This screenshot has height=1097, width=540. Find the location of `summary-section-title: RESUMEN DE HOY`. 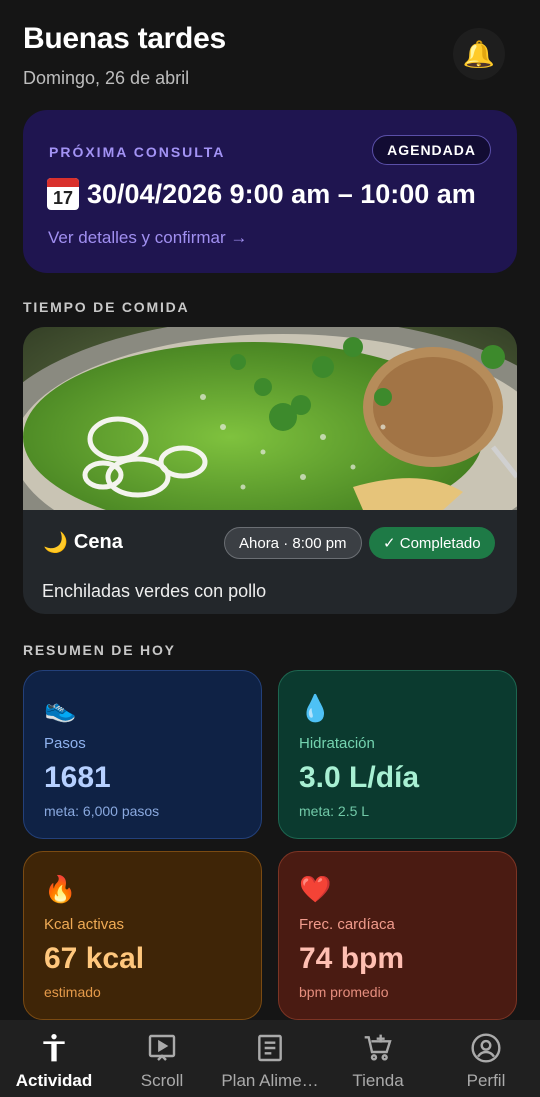

summary-section-title: RESUMEN DE HOY is located at coordinates (99, 650).